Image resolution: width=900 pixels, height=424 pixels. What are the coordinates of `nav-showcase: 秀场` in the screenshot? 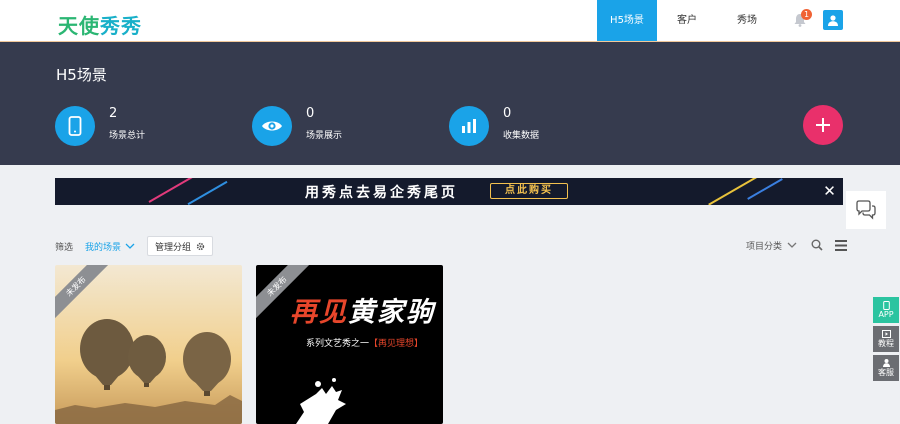 It's located at (747, 20).